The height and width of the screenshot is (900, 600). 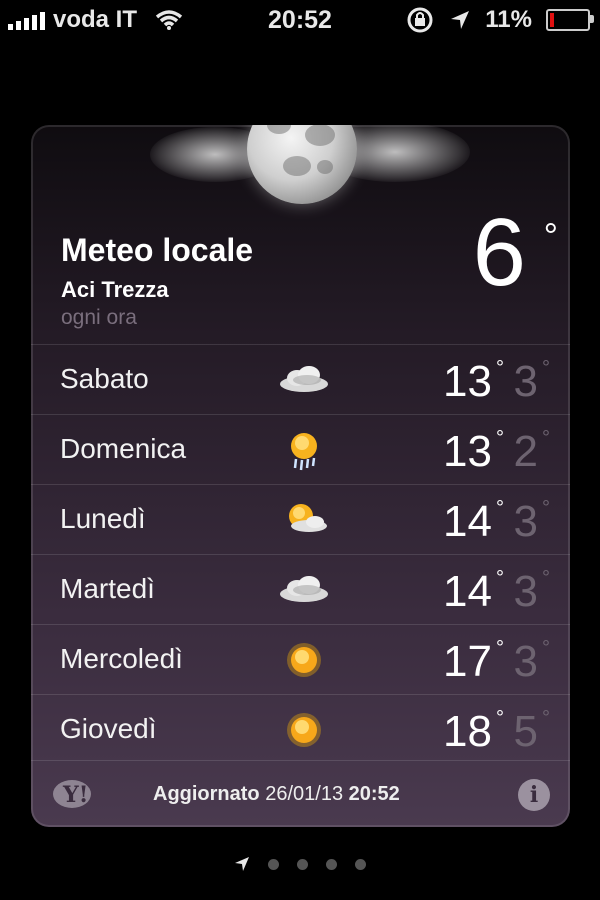 I want to click on forecast-row: Lunedì 14 ° 3 °, so click(x=300, y=519).